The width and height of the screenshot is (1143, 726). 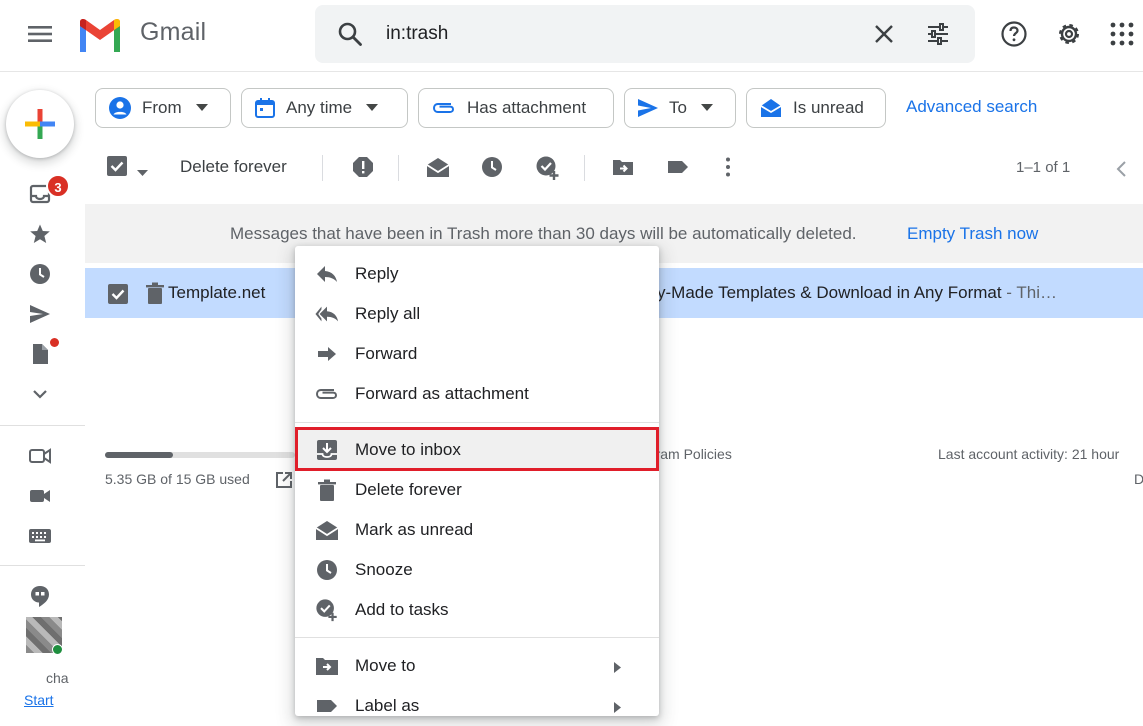 I want to click on chip-label: To, so click(x=678, y=107).